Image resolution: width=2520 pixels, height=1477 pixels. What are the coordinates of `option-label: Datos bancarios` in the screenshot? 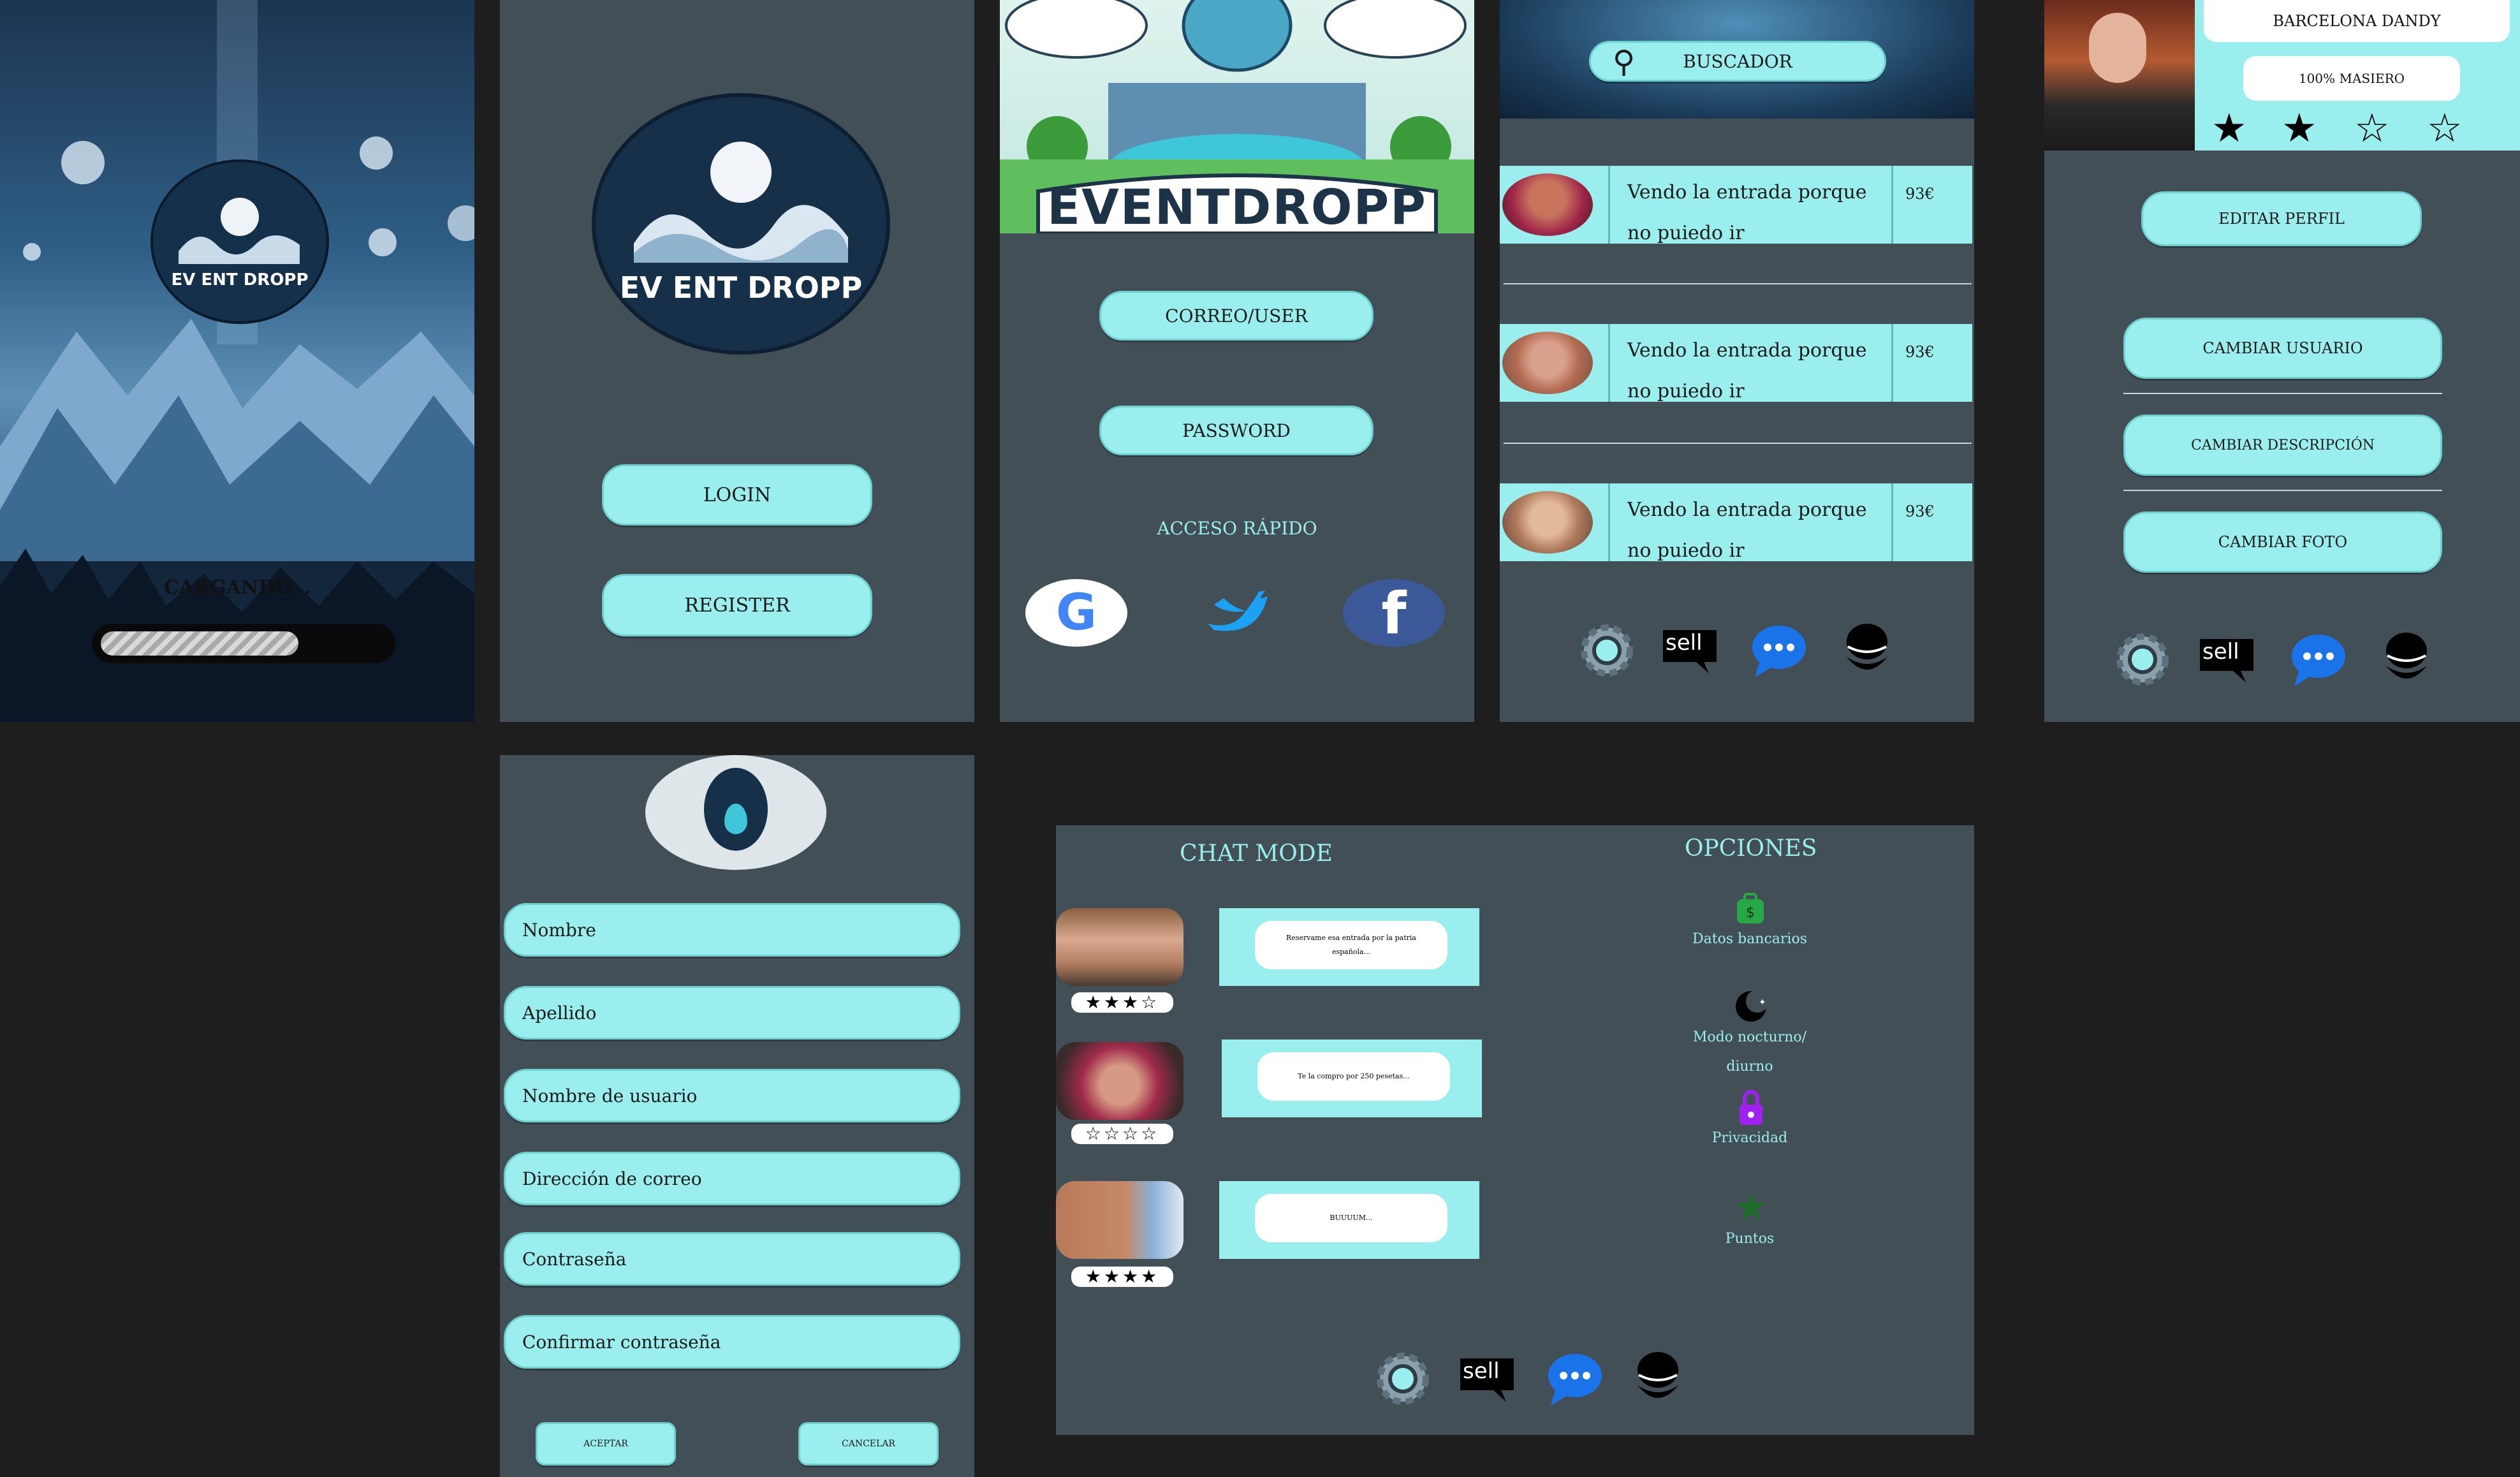 It's located at (1750, 939).